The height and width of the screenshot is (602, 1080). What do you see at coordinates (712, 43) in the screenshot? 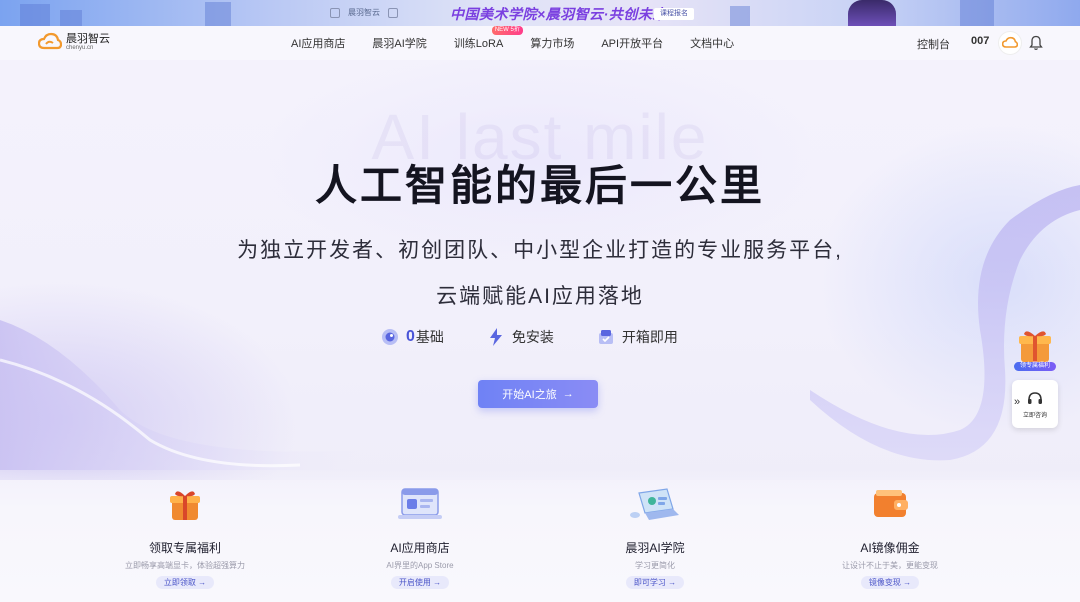
I see `nav-item-docs: 文档中心` at bounding box center [712, 43].